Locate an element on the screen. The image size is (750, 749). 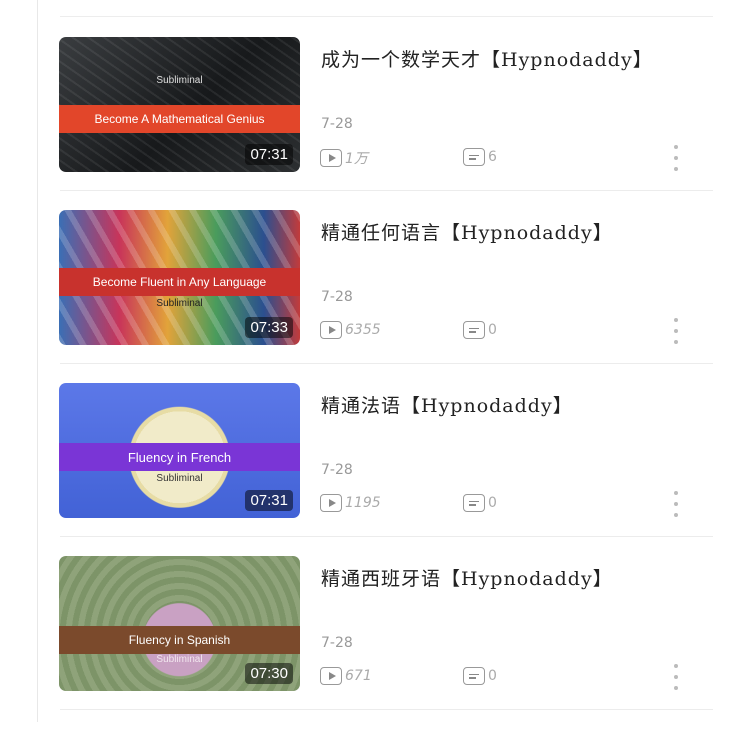
play-count-value: 671 is located at coordinates (358, 676).